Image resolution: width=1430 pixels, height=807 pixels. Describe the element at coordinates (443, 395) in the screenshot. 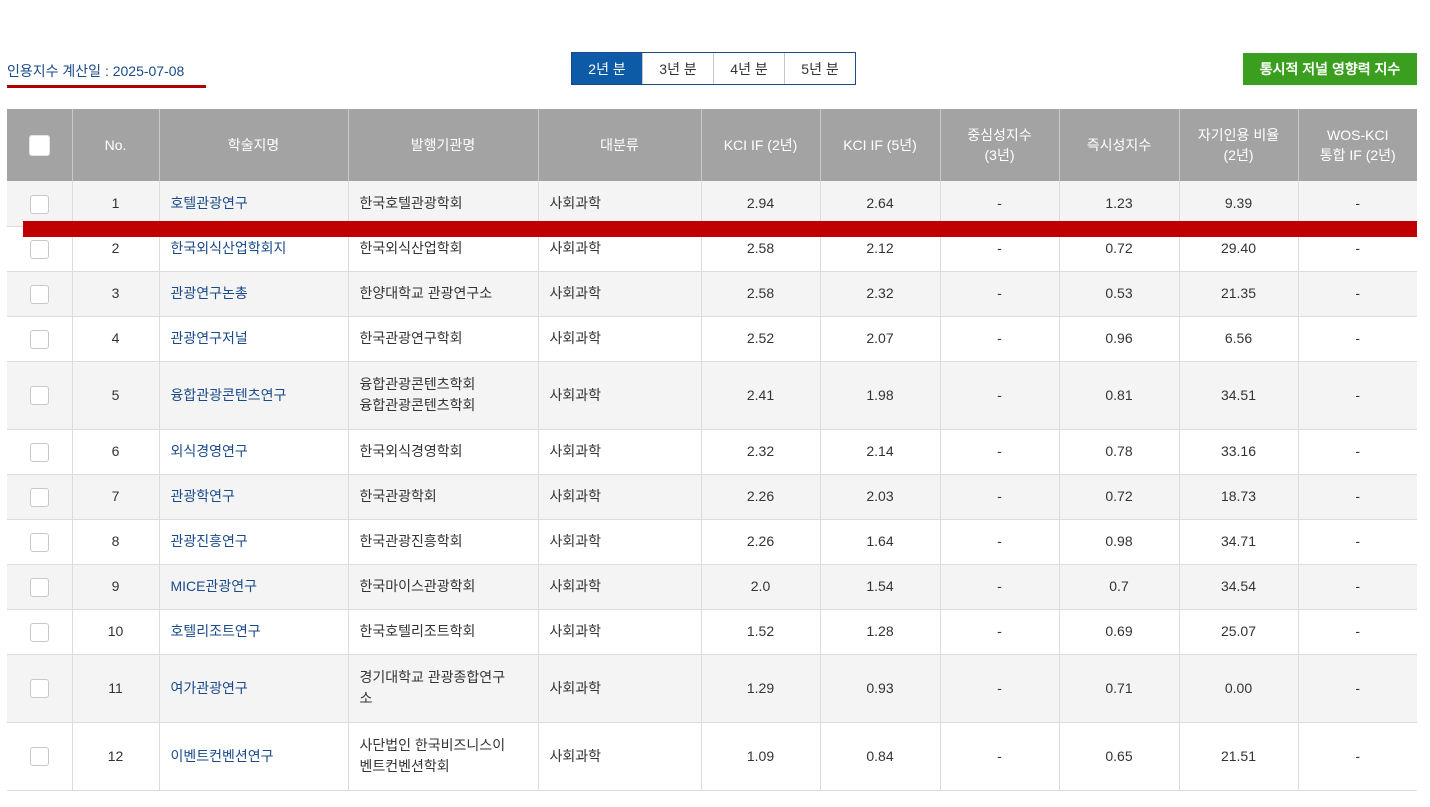

I see `cell-publisher: 융합관광콘텐츠학회 융합관광콘텐츠학회` at that location.